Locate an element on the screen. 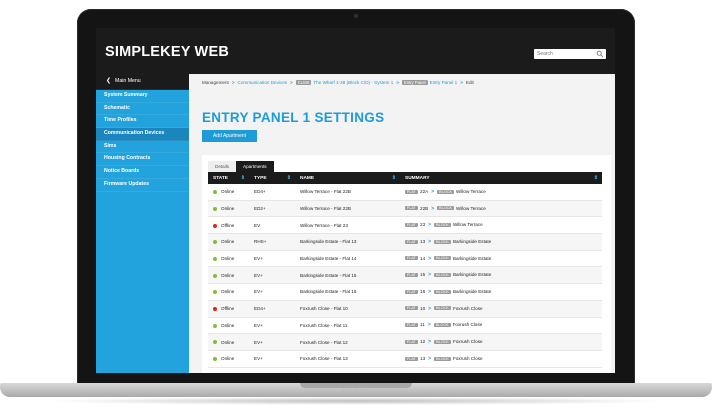 This screenshot has height=409, width=712. summary-cell: FLAT 23 > BLOCK Willow Terrace is located at coordinates (501, 225).